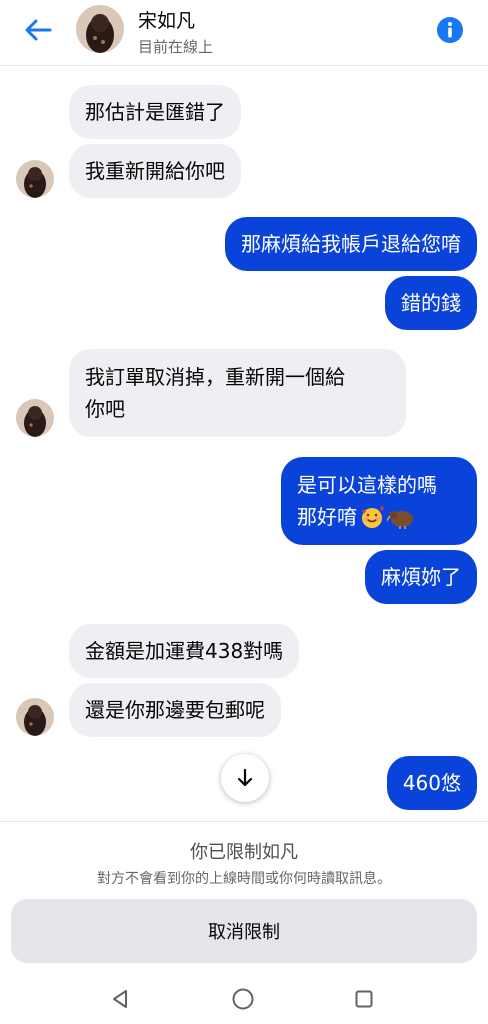 The image size is (488, 1024). I want to click on scroll-to-bottom-button, so click(245, 778).